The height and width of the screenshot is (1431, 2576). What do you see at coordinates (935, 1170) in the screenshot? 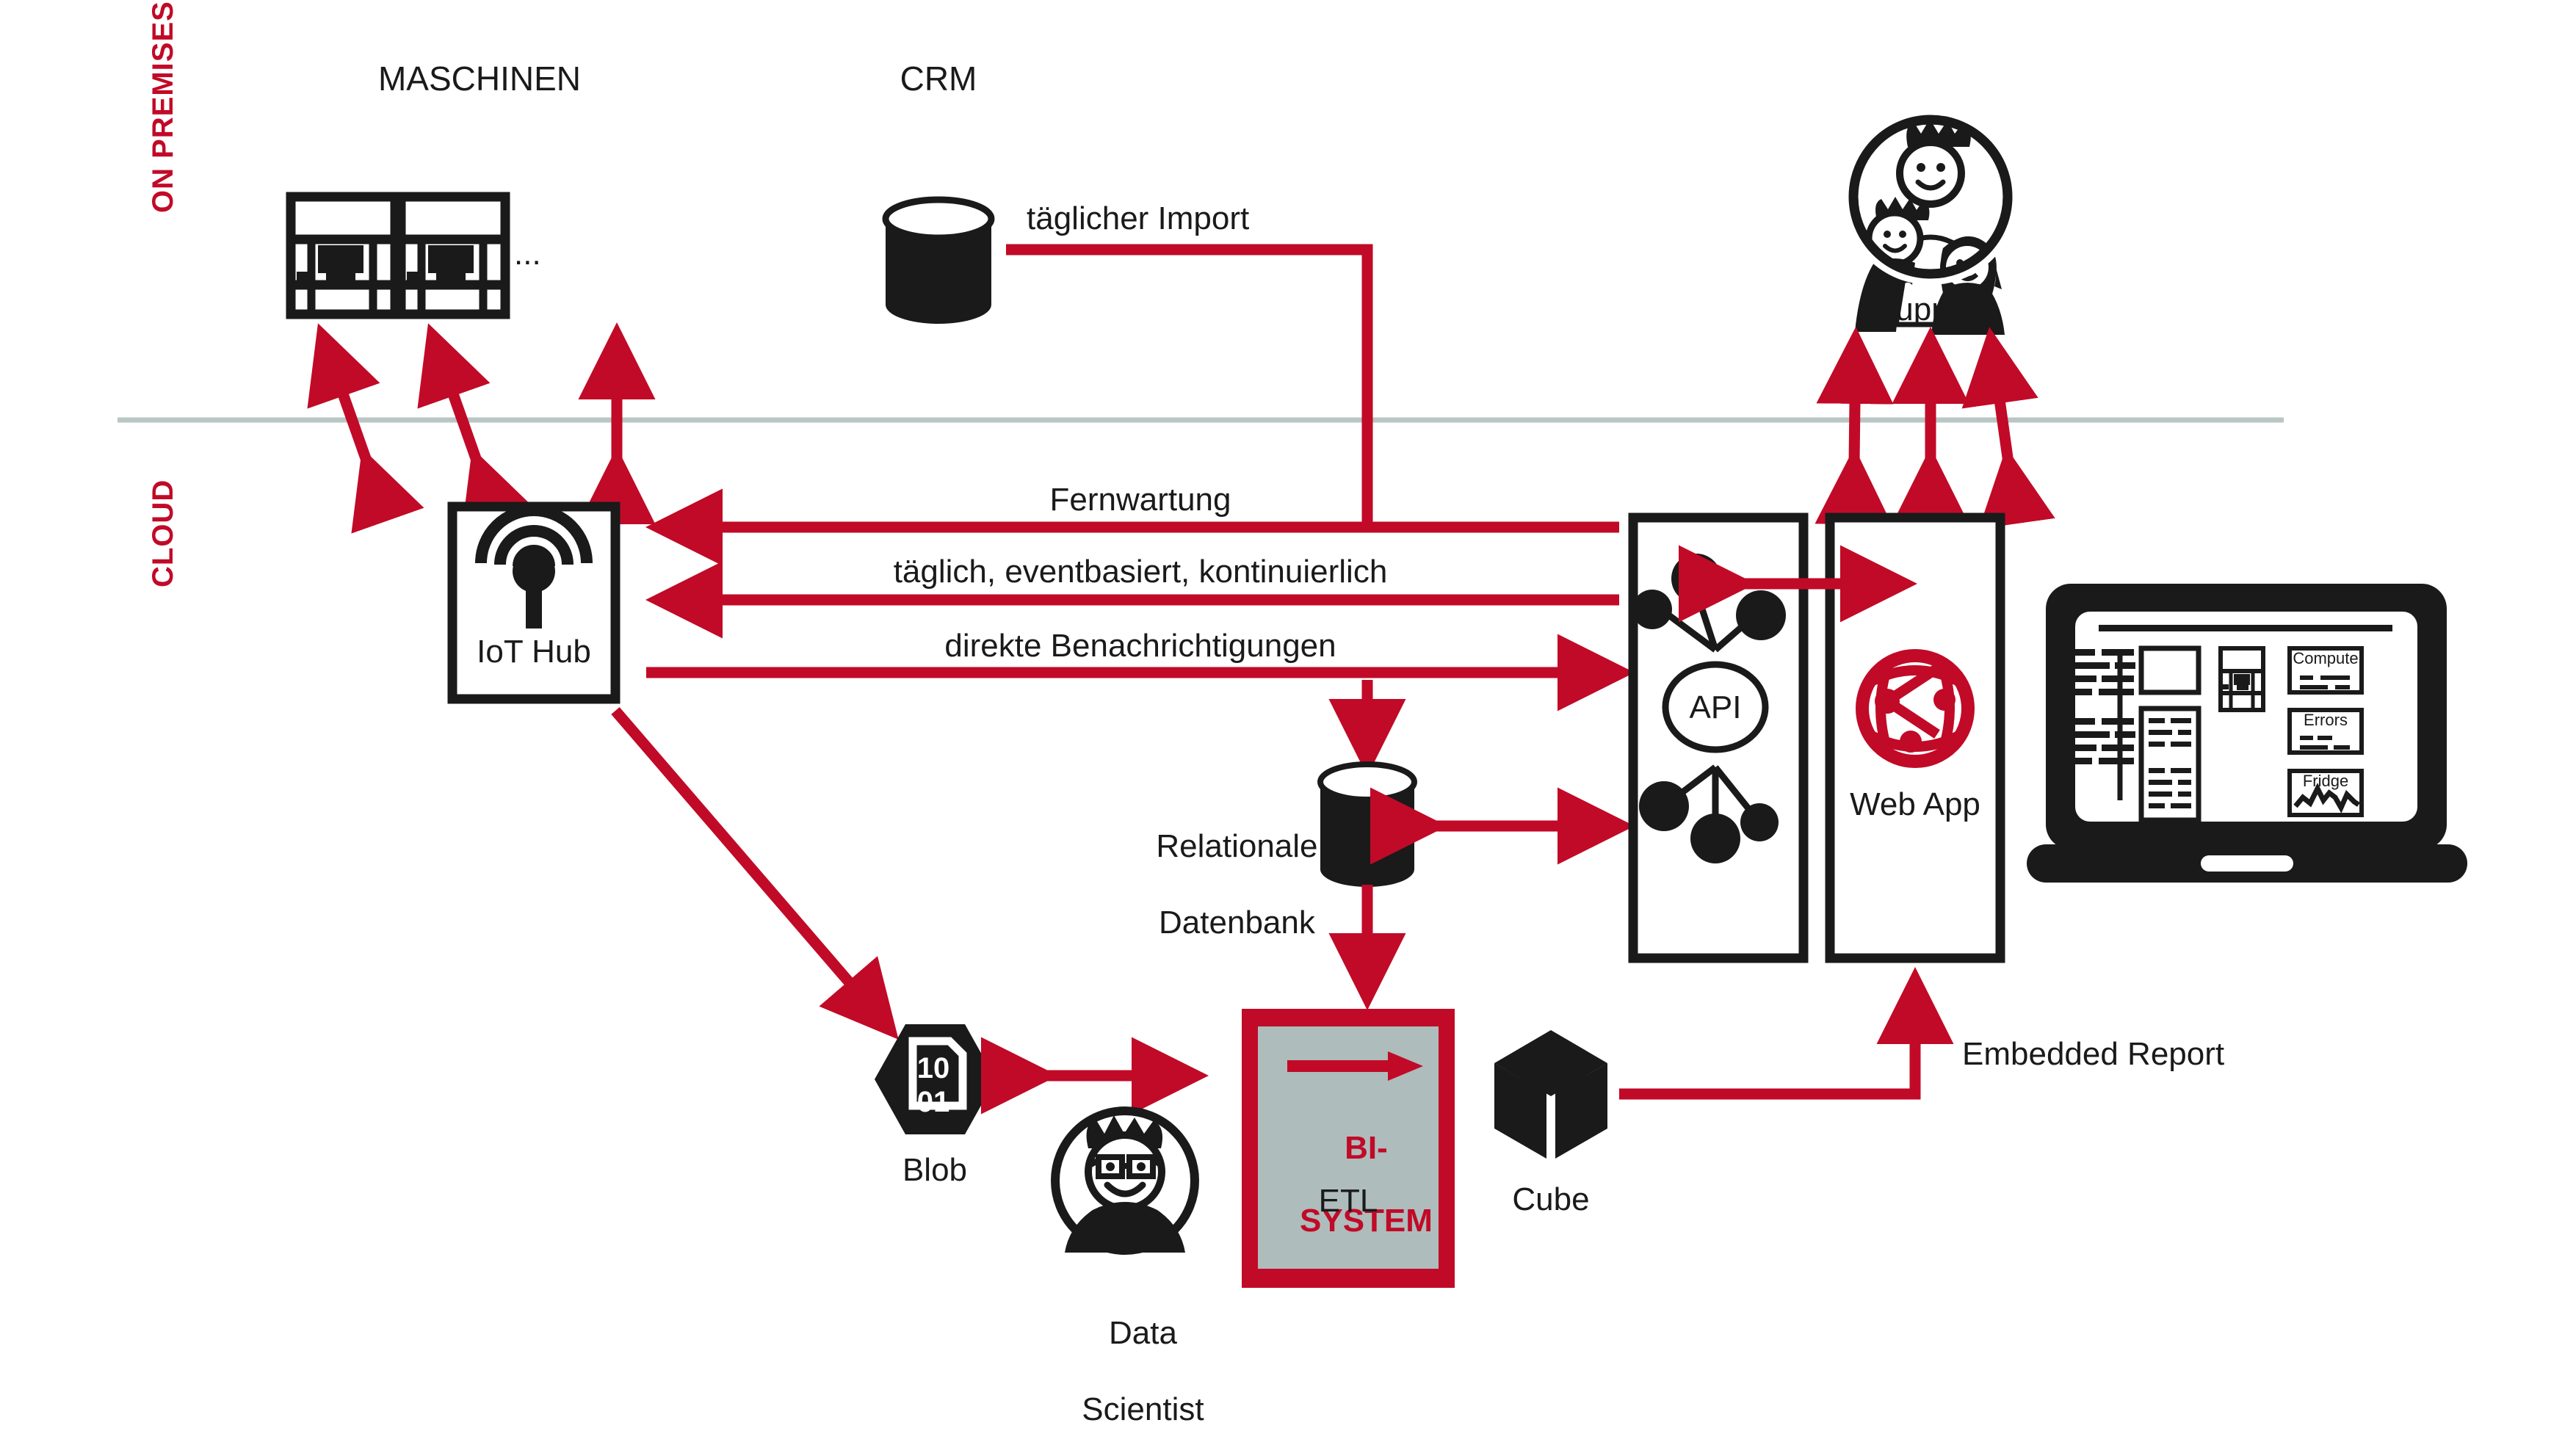
I see `blob-label: Blob` at bounding box center [935, 1170].